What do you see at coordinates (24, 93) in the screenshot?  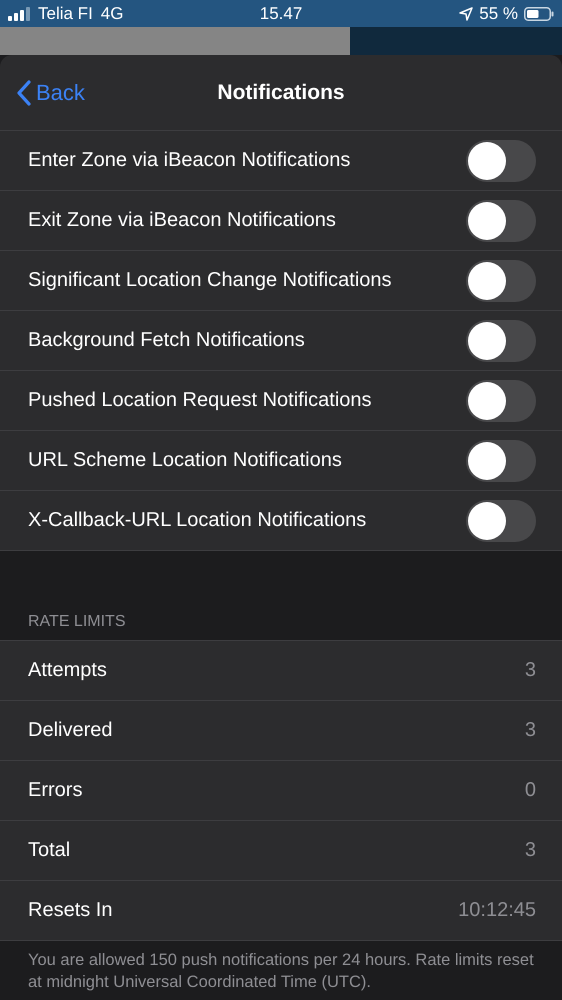 I see `chevron-left-icon` at bounding box center [24, 93].